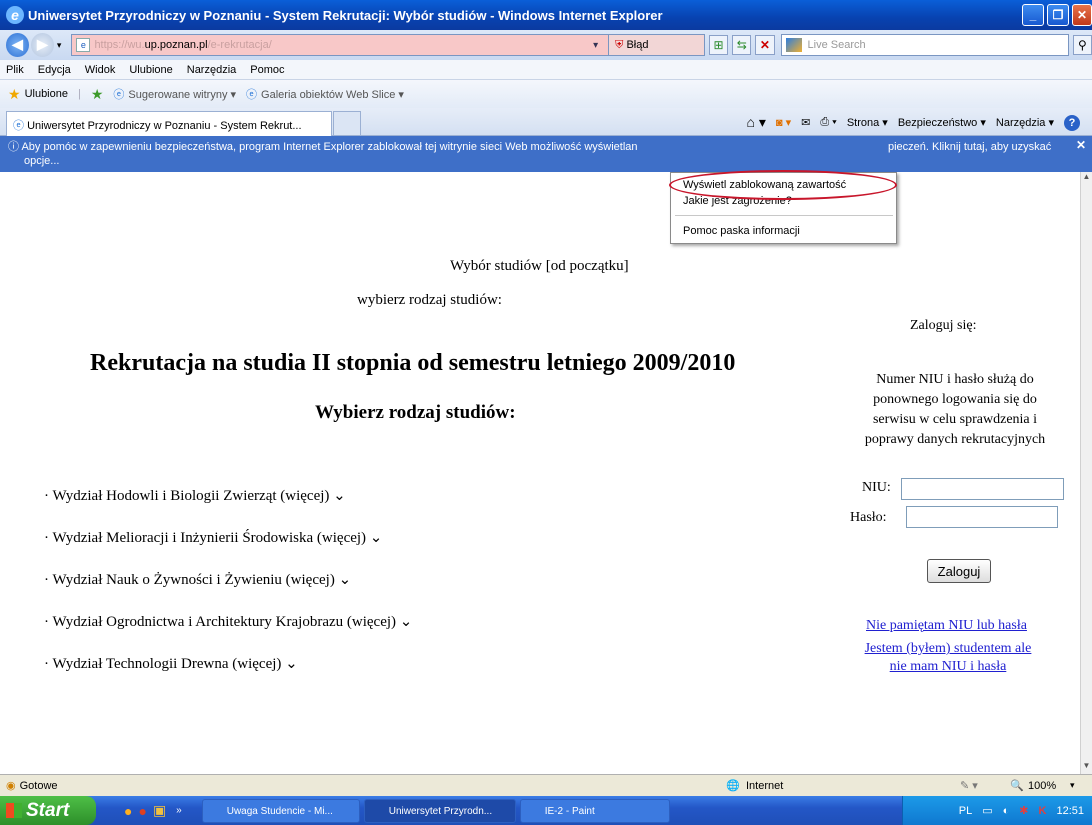 Image resolution: width=1092 pixels, height=825 pixels. Describe the element at coordinates (14, 93) in the screenshot. I see `favorites-star-icon: ★` at that location.